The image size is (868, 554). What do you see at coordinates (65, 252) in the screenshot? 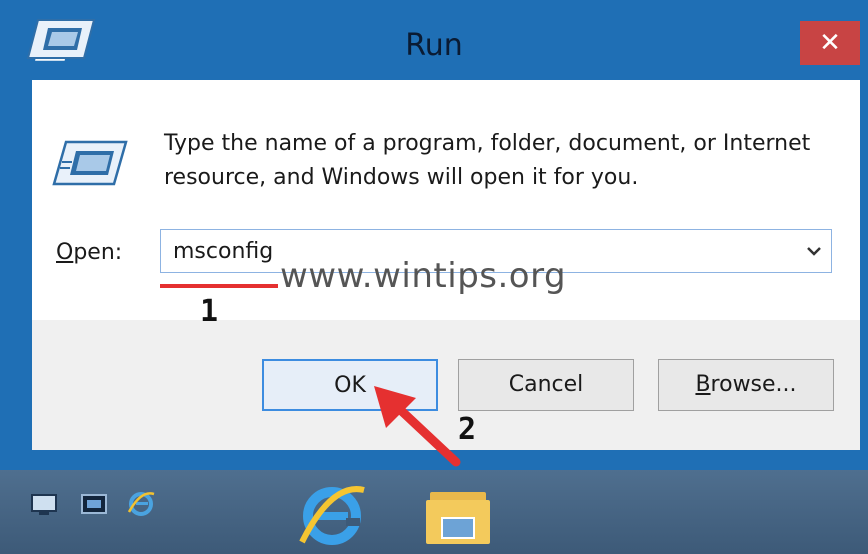
I see `open-label-accelerator: O` at bounding box center [65, 252].